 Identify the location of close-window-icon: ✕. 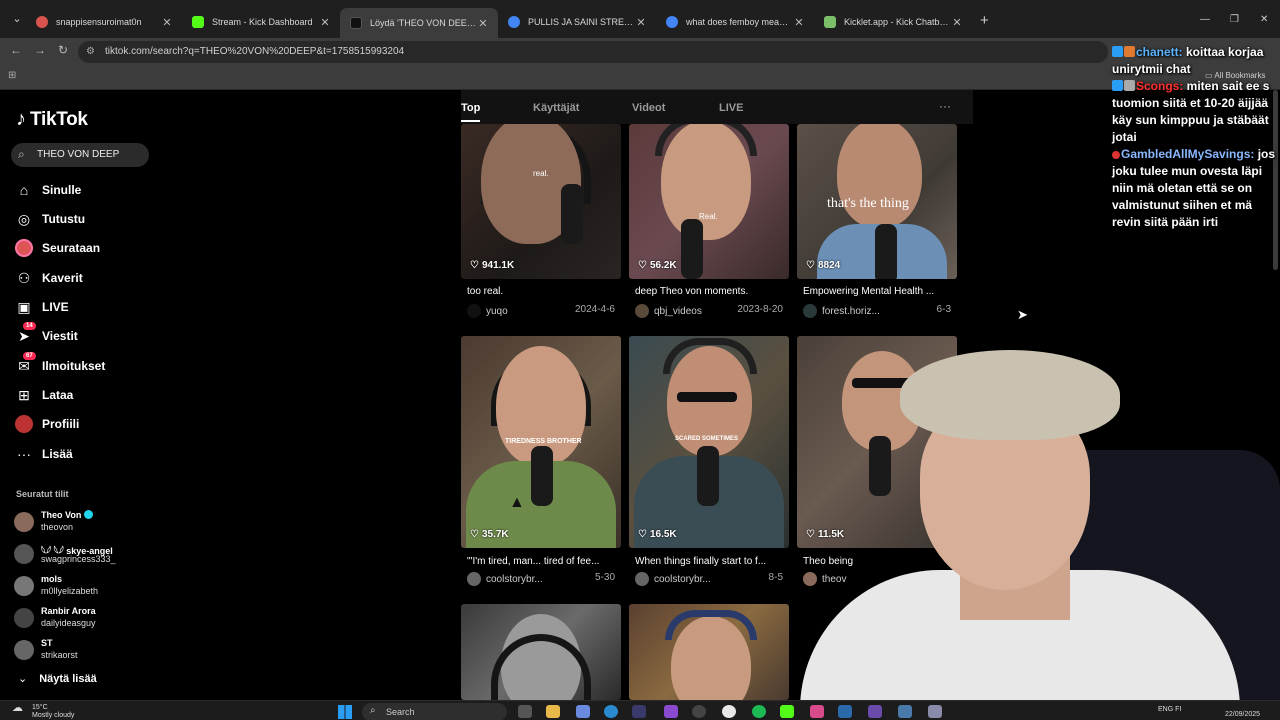
(1264, 19).